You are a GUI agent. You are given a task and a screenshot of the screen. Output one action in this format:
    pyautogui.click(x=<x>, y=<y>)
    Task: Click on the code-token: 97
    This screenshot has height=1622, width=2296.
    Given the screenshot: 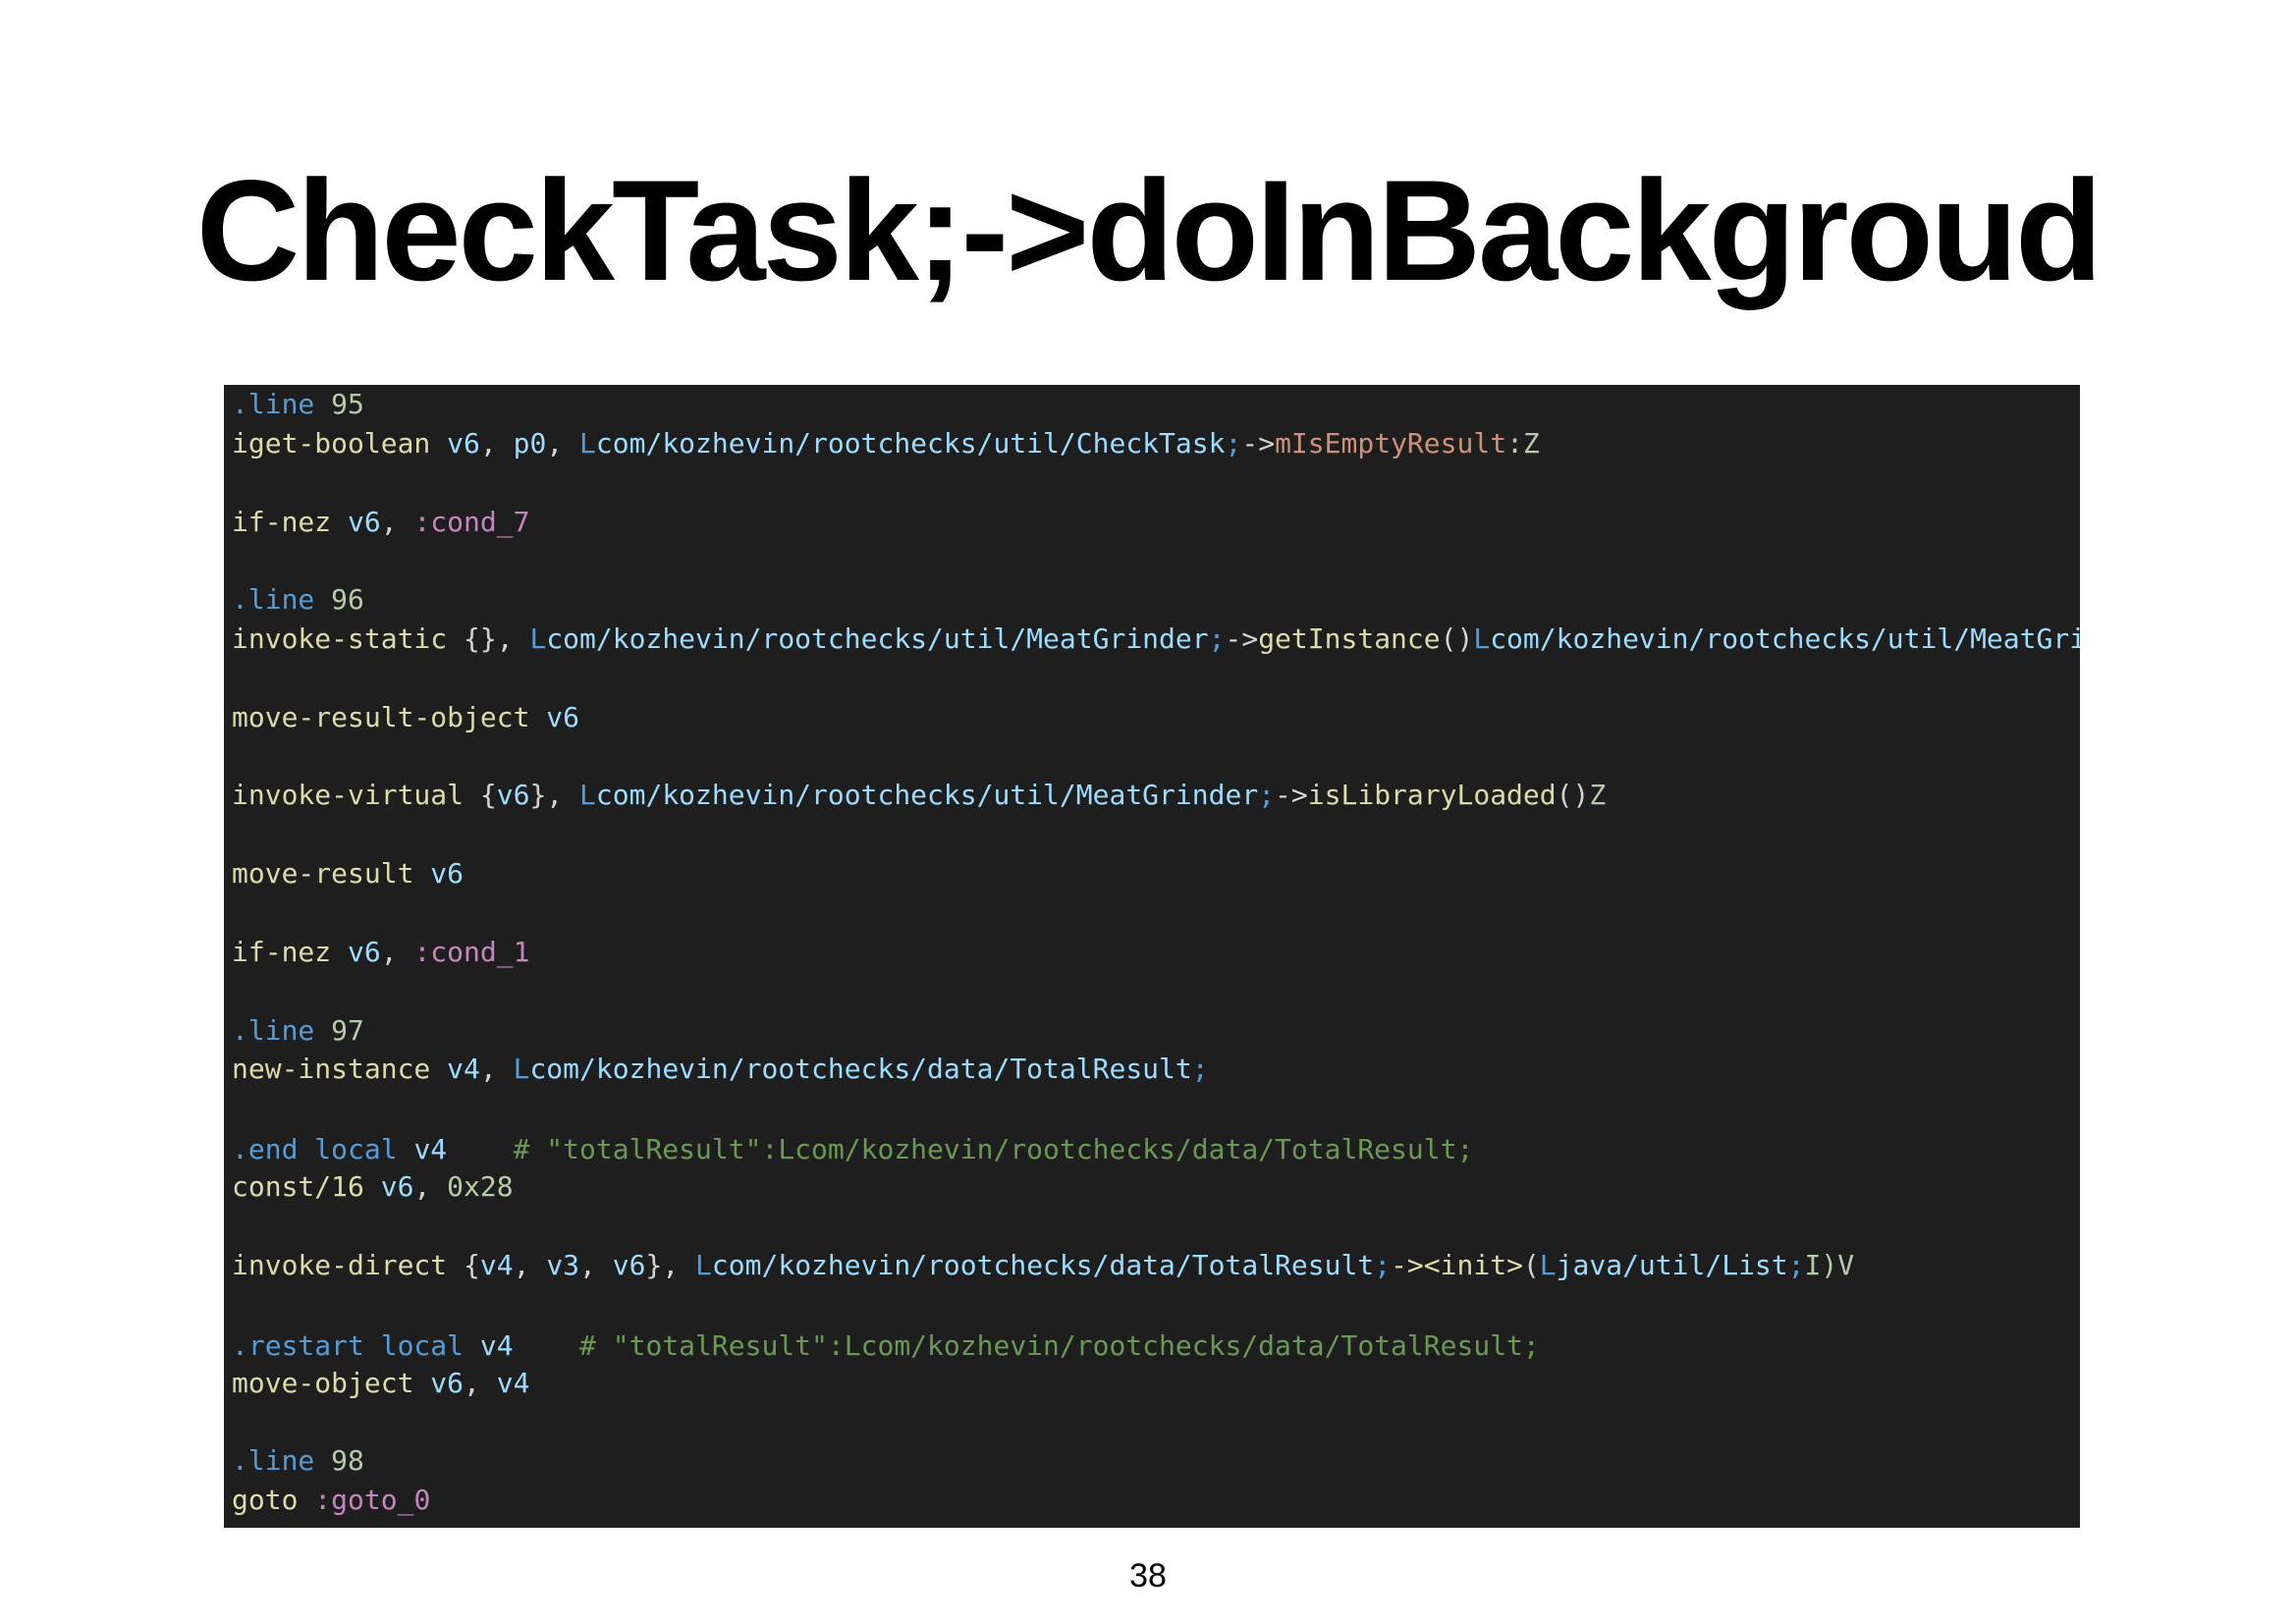 What is the action you would take?
    pyautogui.click(x=347, y=1030)
    